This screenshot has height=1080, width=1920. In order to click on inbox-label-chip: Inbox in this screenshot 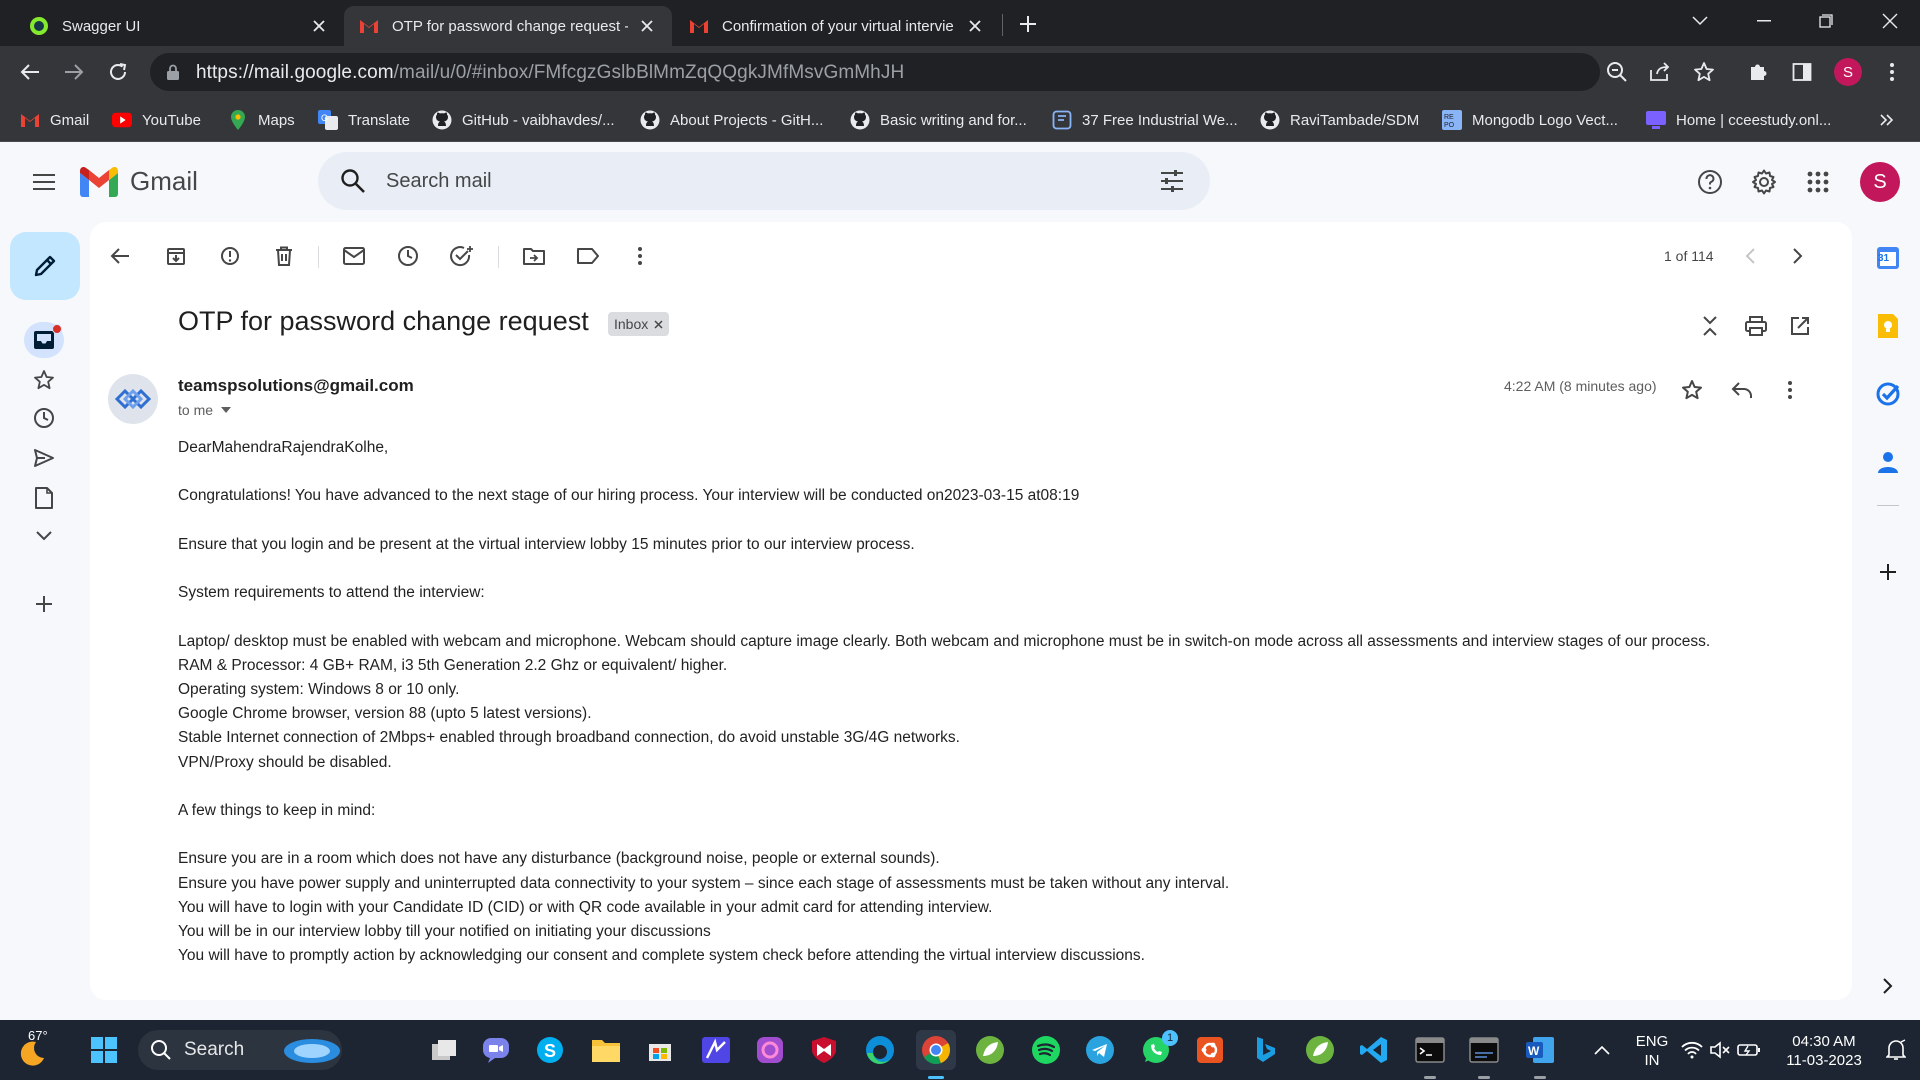, I will do `click(639, 324)`.